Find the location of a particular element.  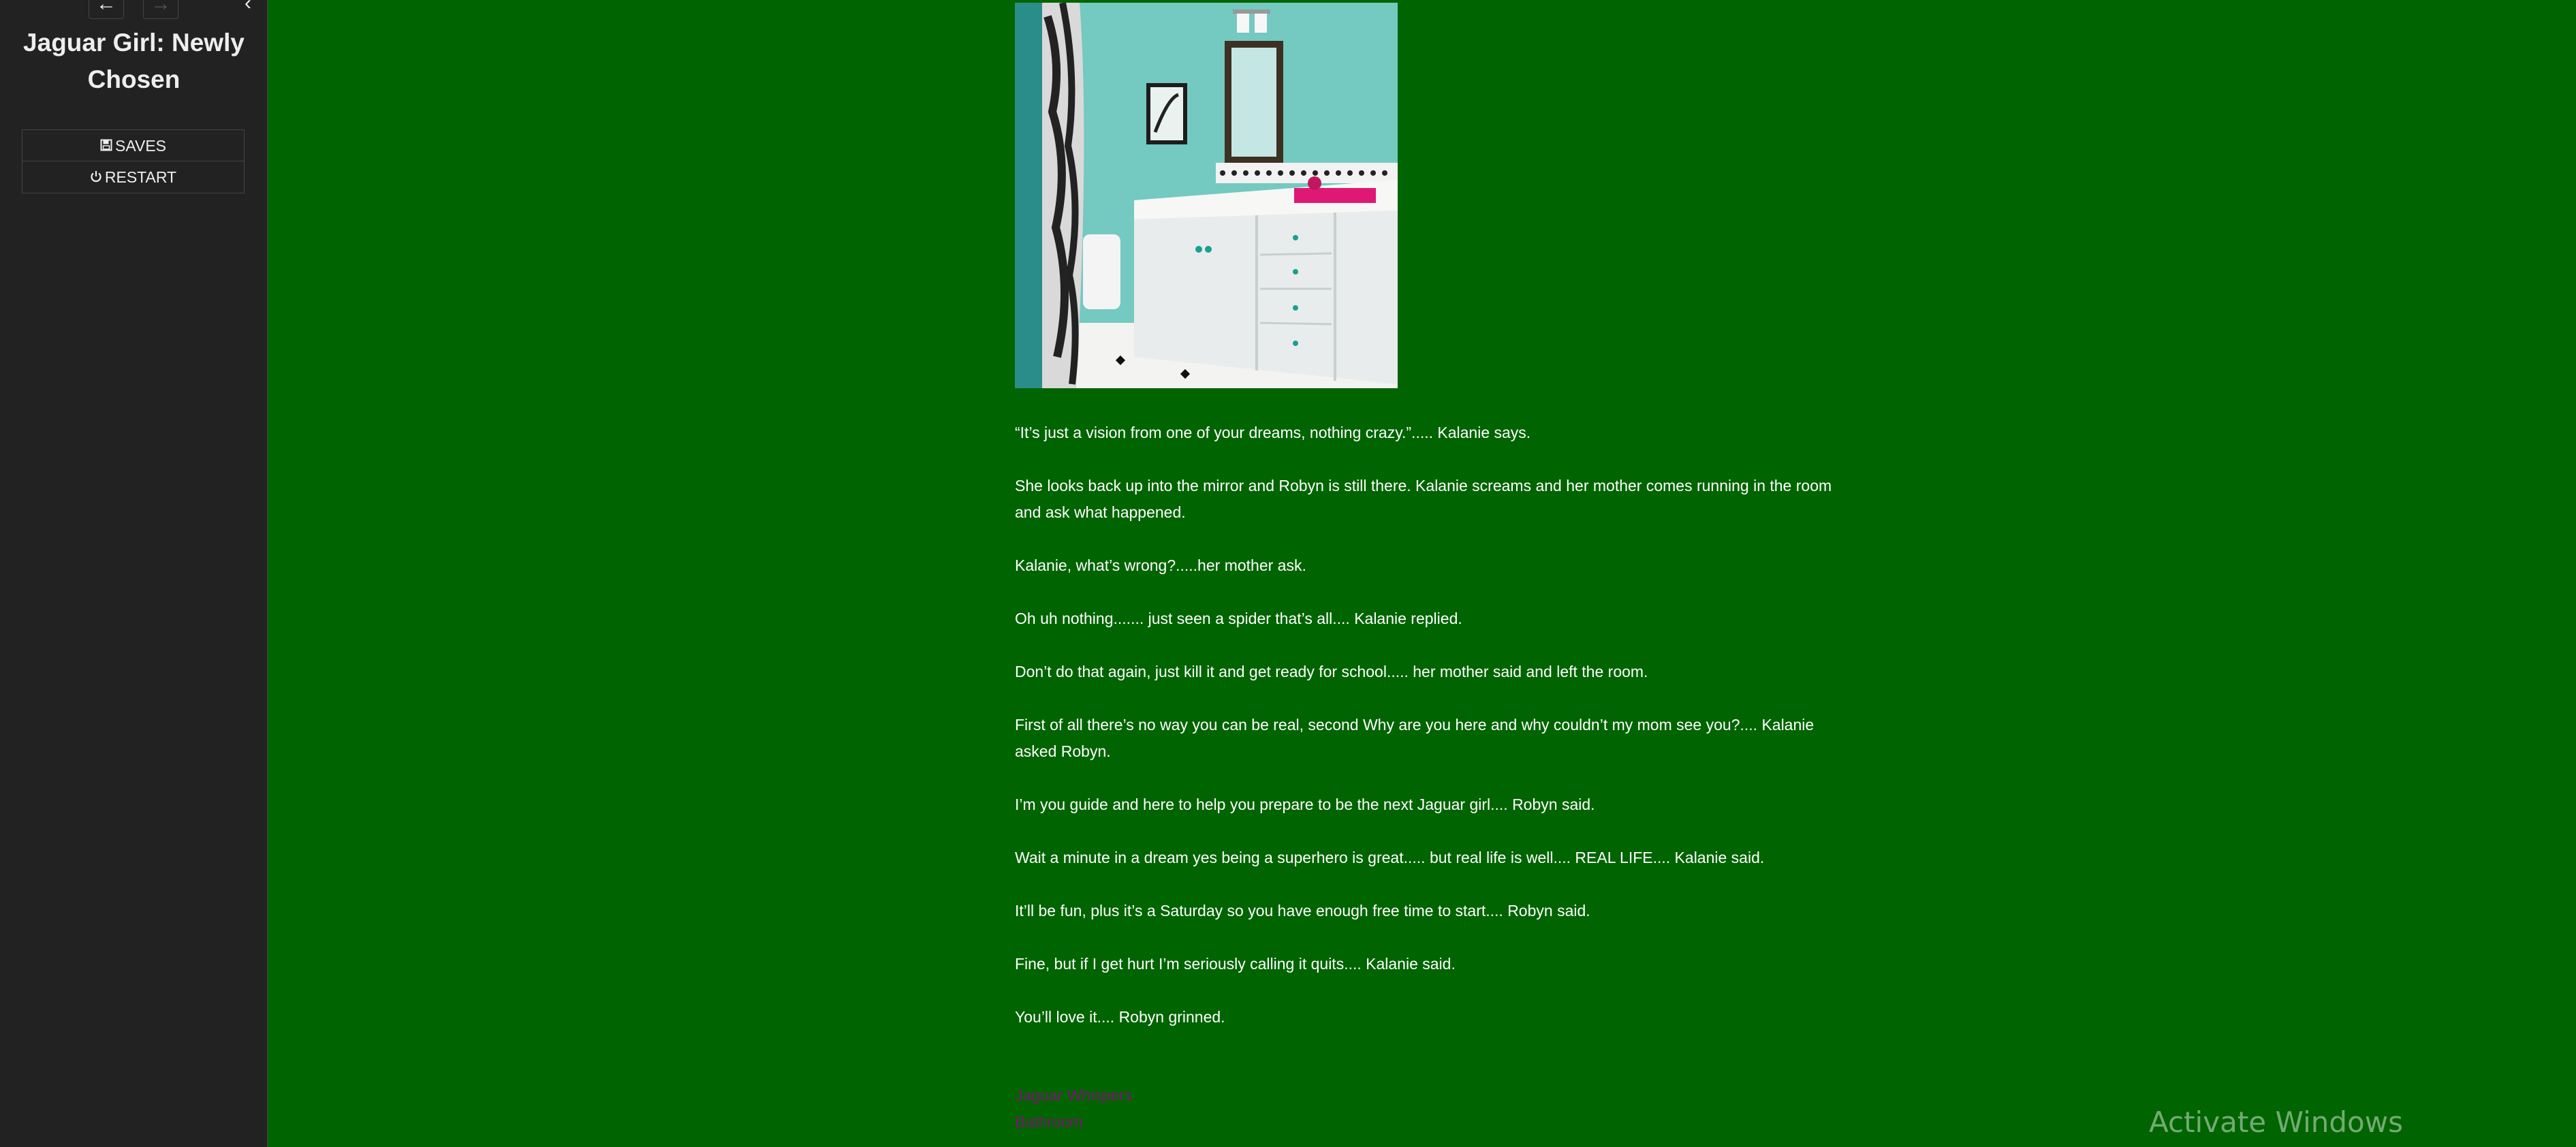

history-back-button: ← is located at coordinates (106, 9).